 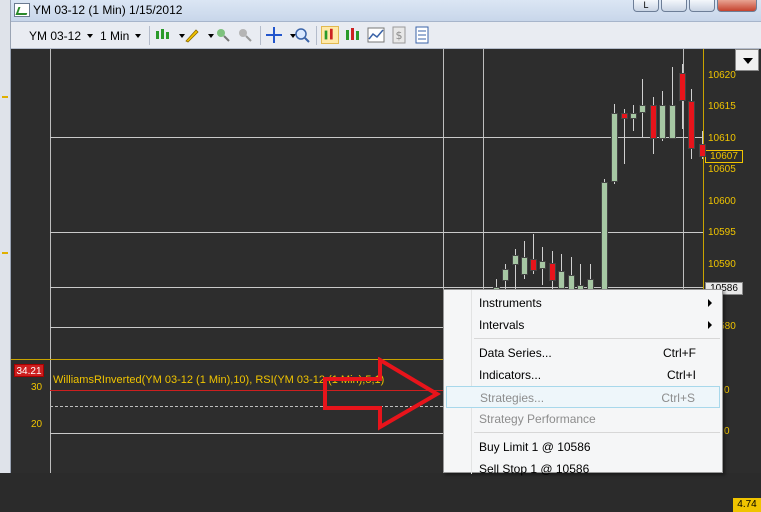 I want to click on link-button: L, so click(x=646, y=6).